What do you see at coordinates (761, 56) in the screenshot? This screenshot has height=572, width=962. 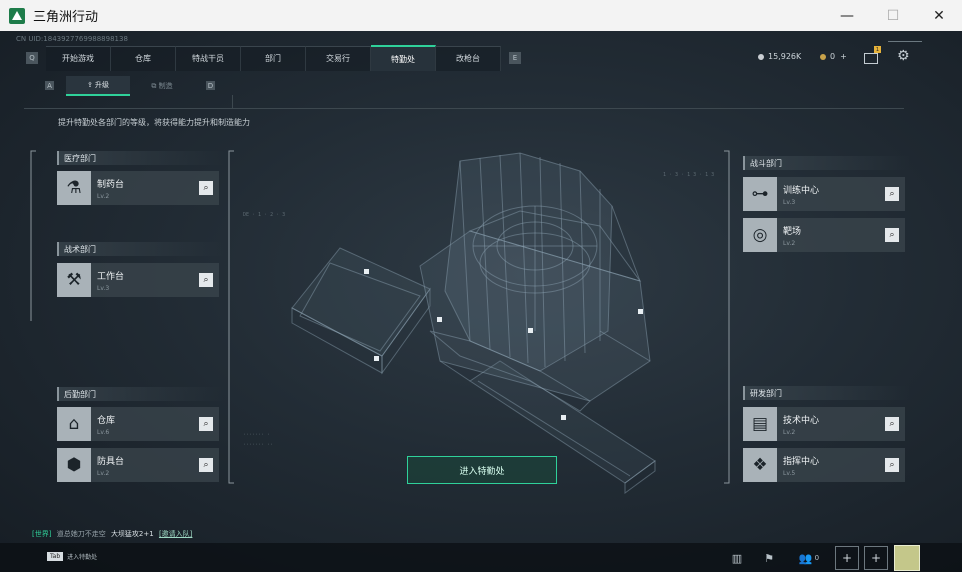 I see `coin-icon` at bounding box center [761, 56].